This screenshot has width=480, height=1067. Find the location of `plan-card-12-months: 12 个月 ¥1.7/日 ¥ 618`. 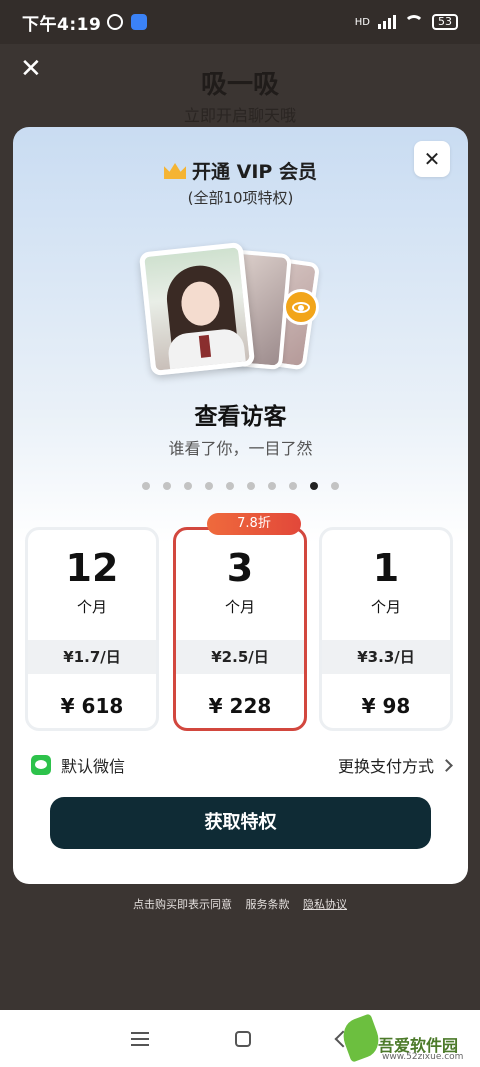

plan-card-12-months: 12 个月 ¥1.7/日 ¥ 618 is located at coordinates (92, 629).